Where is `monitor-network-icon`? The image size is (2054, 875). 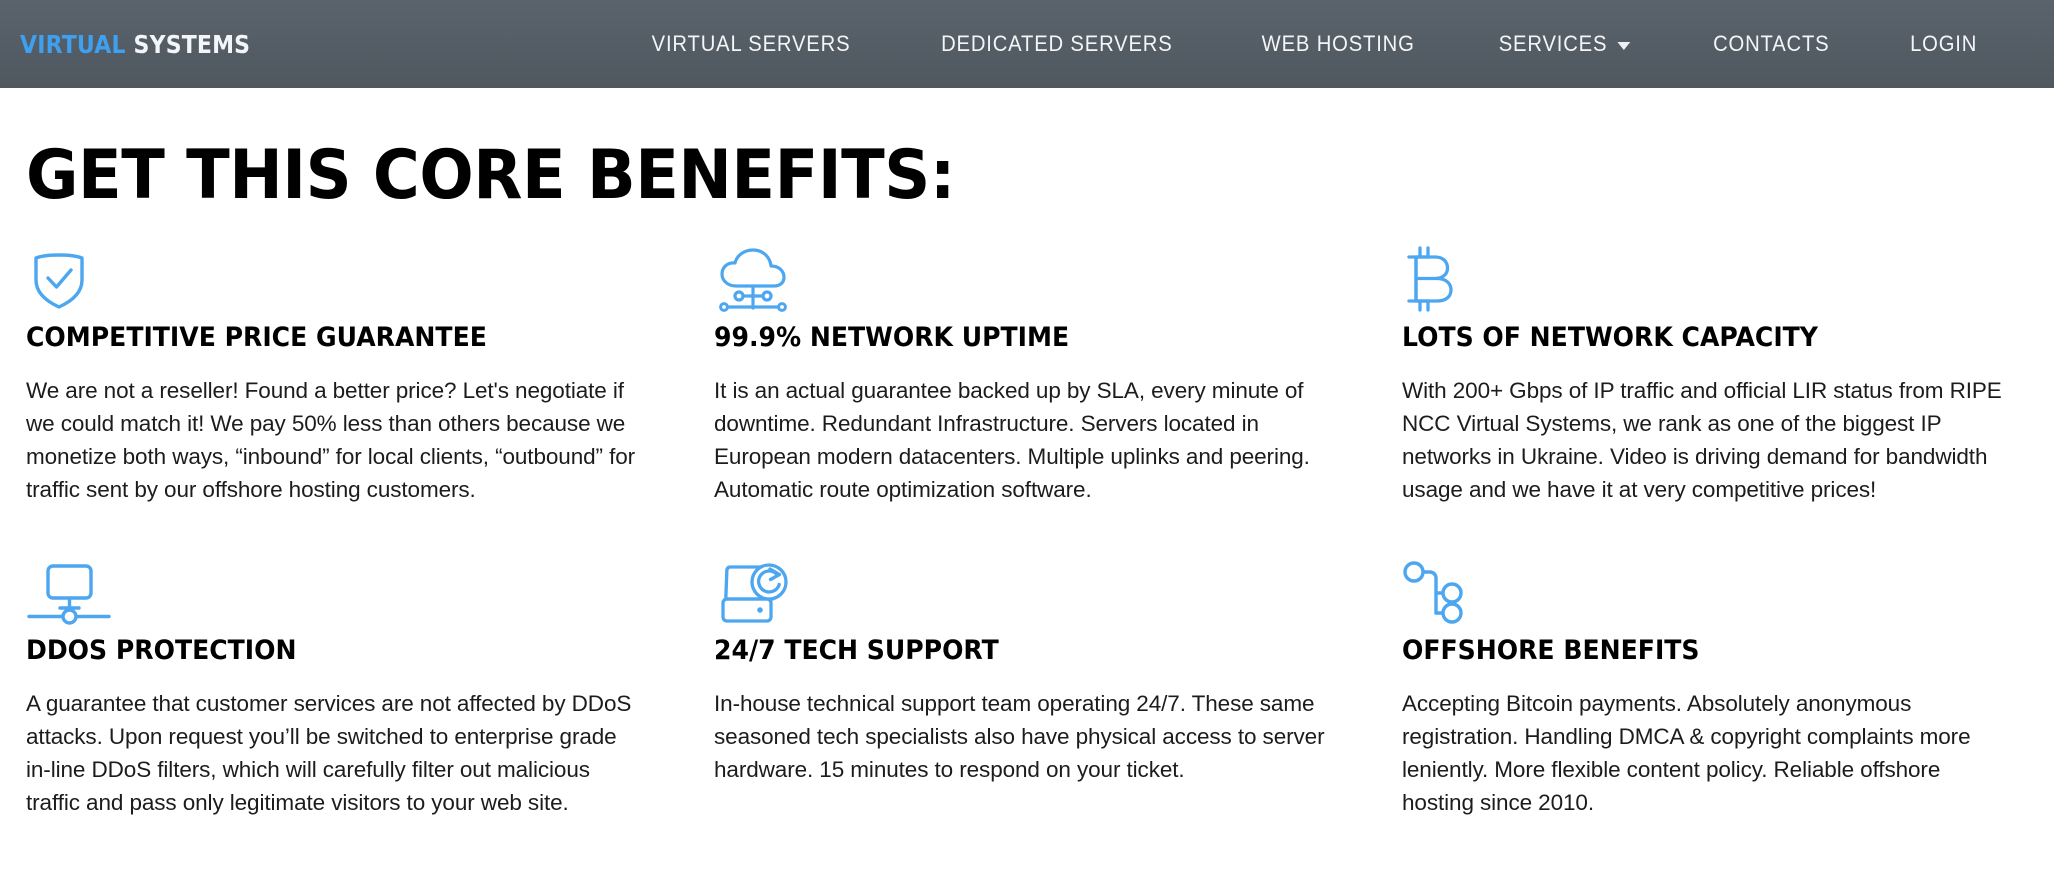
monitor-network-icon is located at coordinates (334, 592).